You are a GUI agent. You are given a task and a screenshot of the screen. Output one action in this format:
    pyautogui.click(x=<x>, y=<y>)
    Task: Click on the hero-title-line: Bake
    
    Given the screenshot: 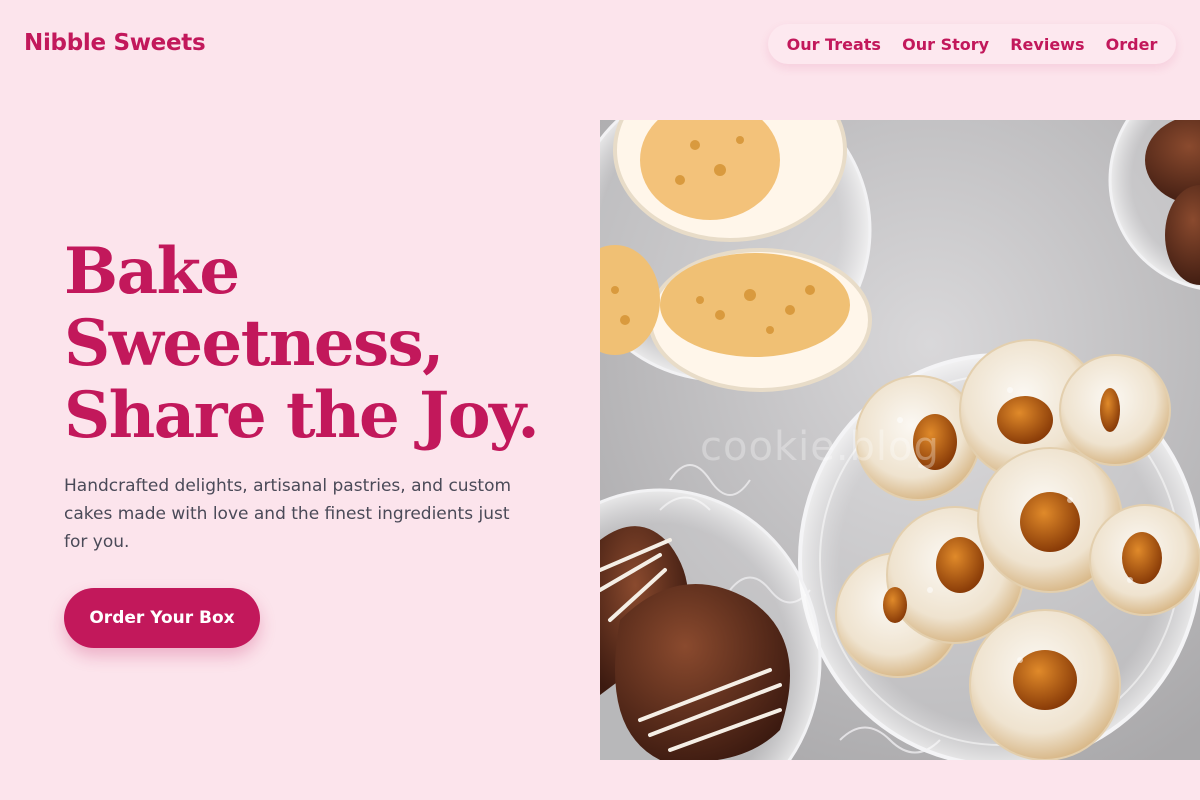 What is the action you would take?
    pyautogui.click(x=152, y=271)
    